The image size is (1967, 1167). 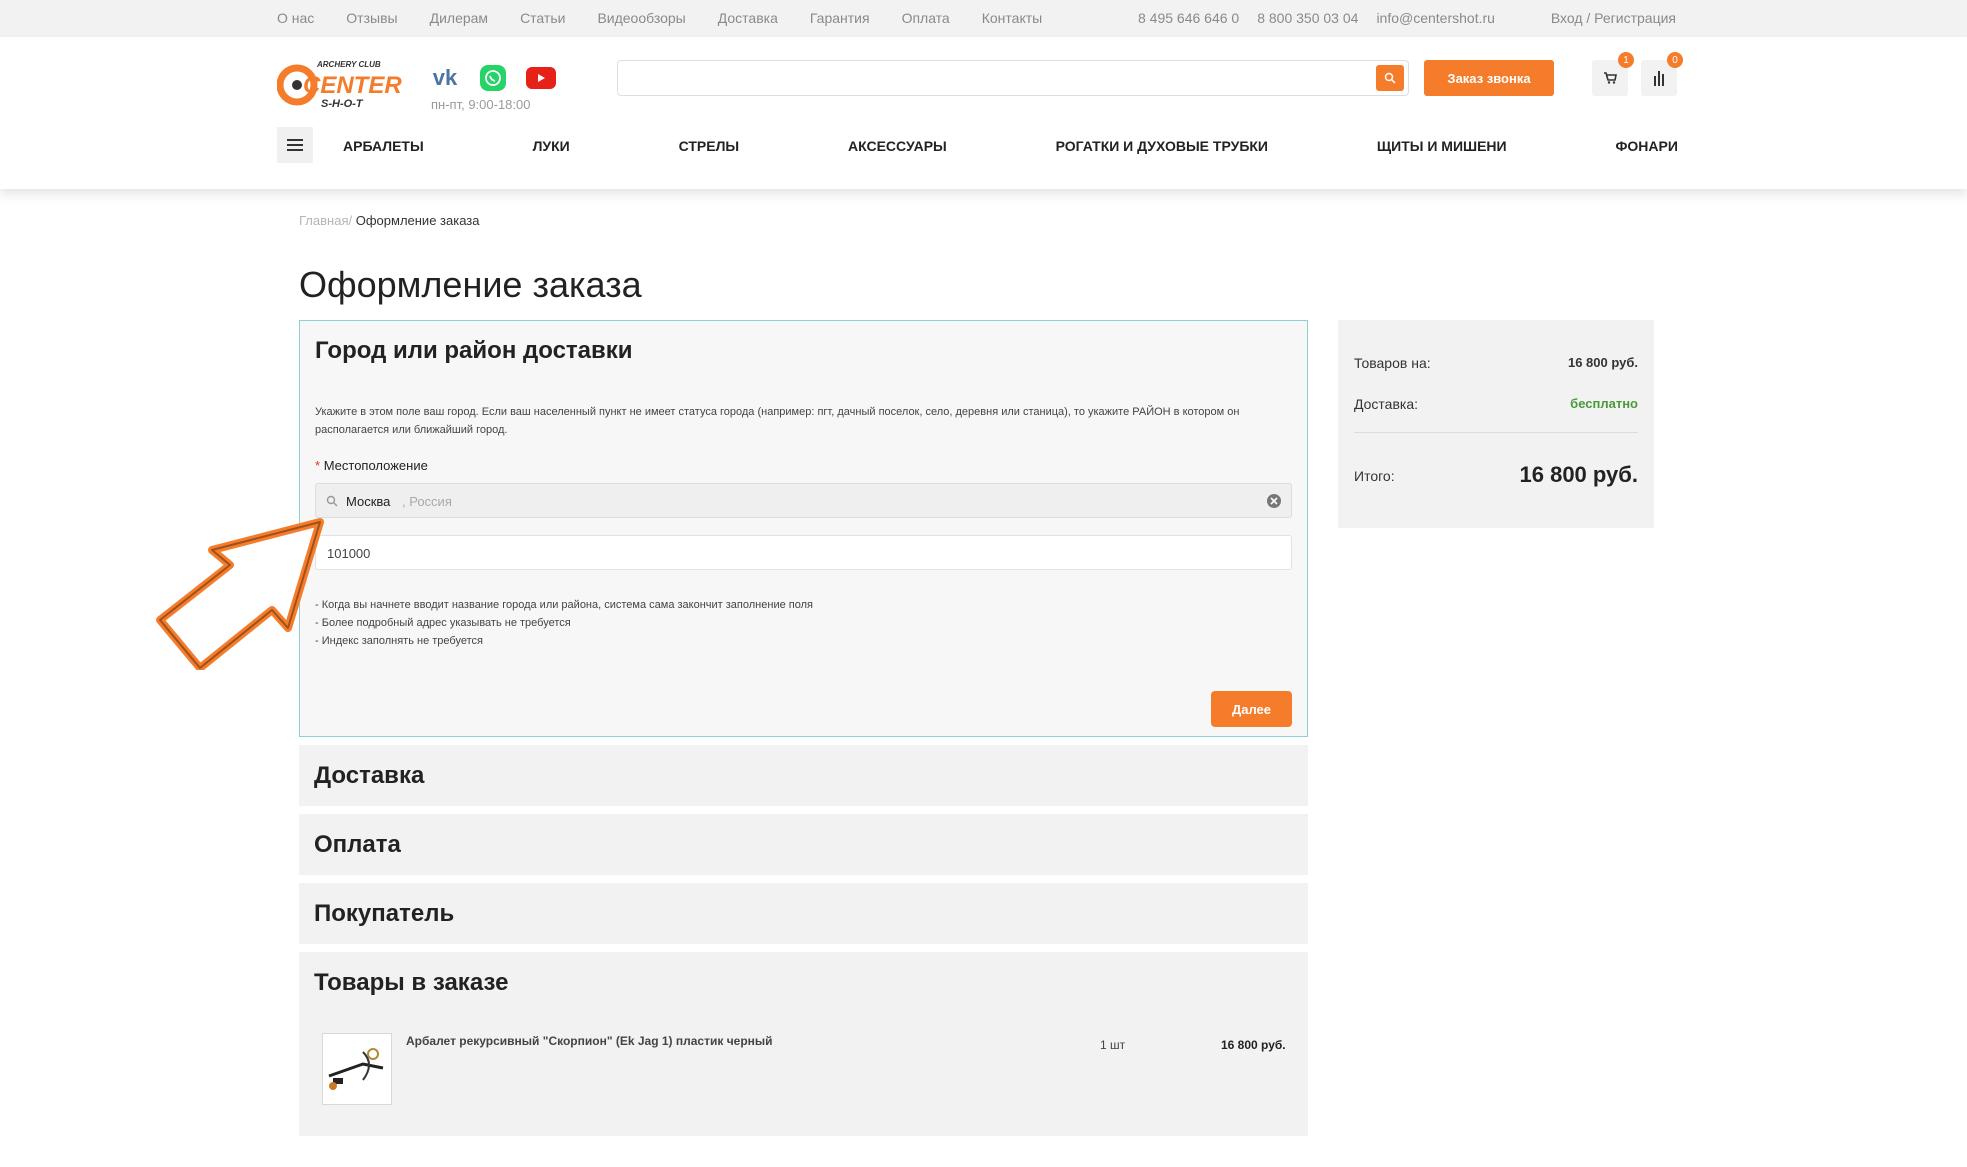 What do you see at coordinates (897, 146) in the screenshot?
I see `menu-item-accessories: АКСЕССУАРЫ` at bounding box center [897, 146].